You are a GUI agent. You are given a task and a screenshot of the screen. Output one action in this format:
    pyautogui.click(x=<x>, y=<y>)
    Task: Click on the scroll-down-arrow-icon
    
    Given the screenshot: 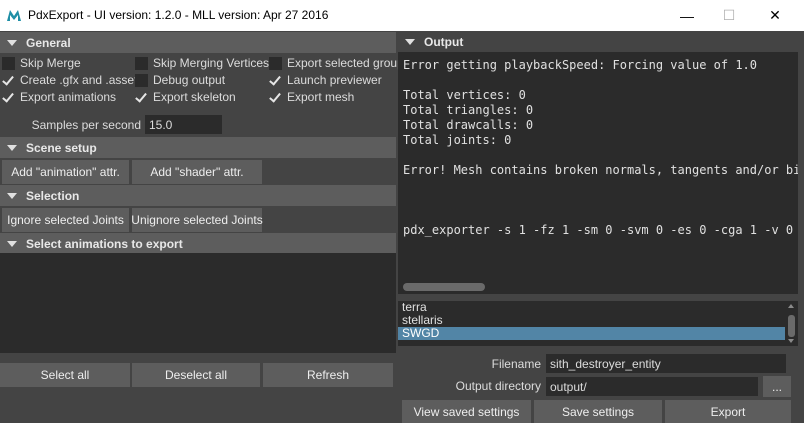 What is the action you would take?
    pyautogui.click(x=791, y=341)
    